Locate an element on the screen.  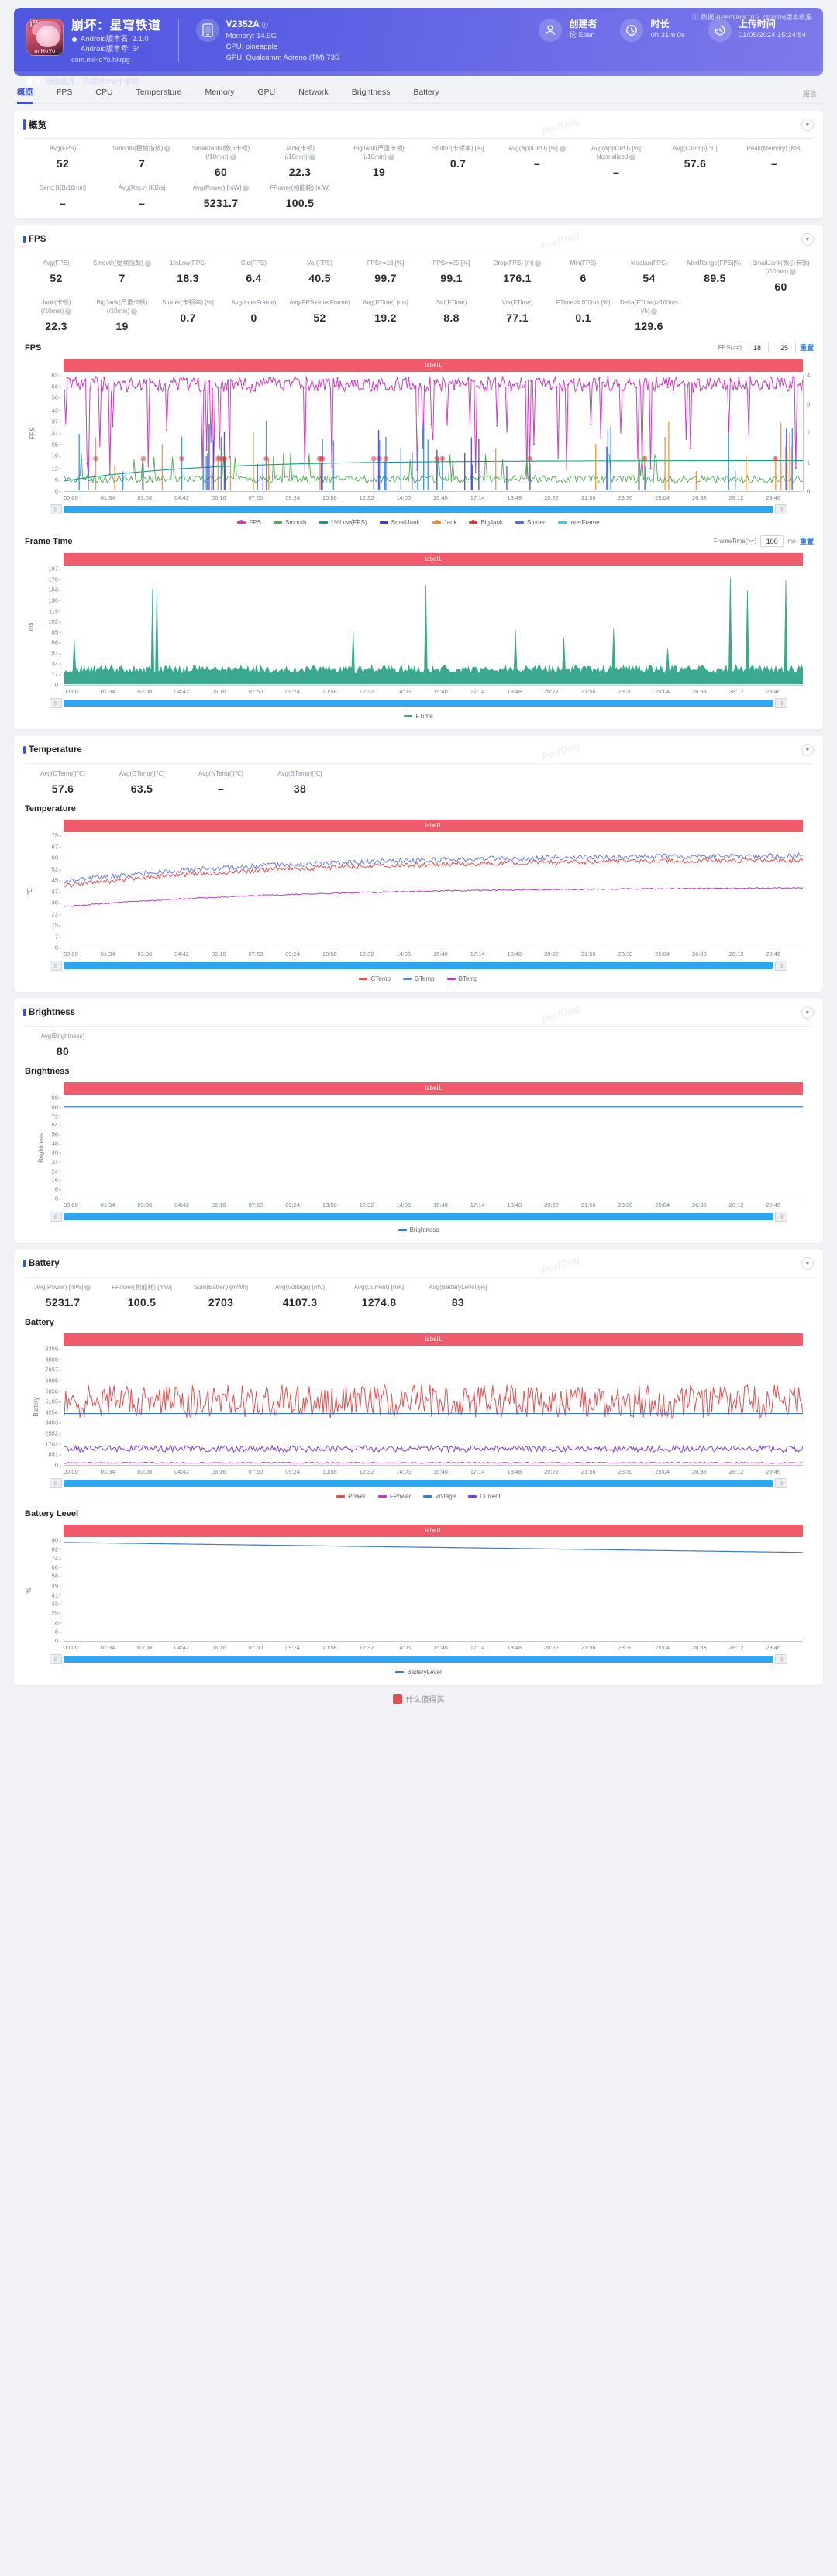
metric-value: 6.4 is located at coordinates (254, 278).